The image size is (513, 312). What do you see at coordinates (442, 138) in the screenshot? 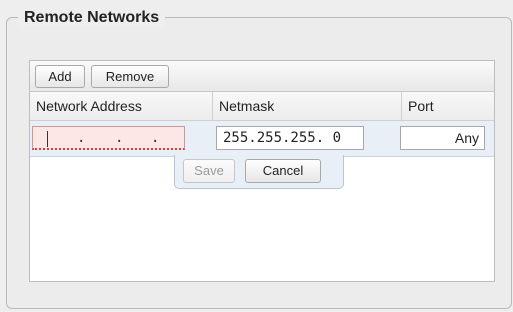
I see `port-input: Any` at bounding box center [442, 138].